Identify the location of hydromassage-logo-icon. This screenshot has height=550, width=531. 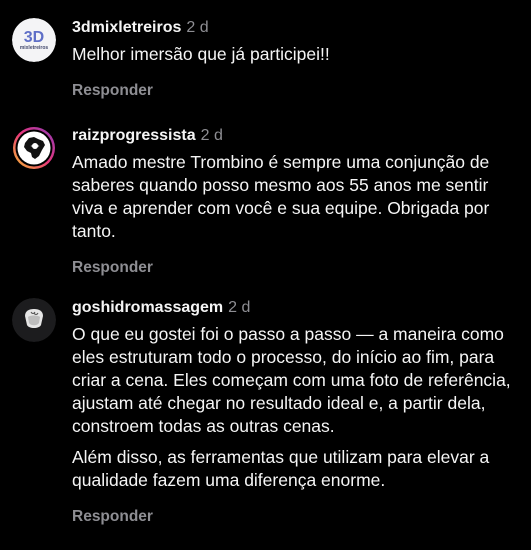
(34, 320).